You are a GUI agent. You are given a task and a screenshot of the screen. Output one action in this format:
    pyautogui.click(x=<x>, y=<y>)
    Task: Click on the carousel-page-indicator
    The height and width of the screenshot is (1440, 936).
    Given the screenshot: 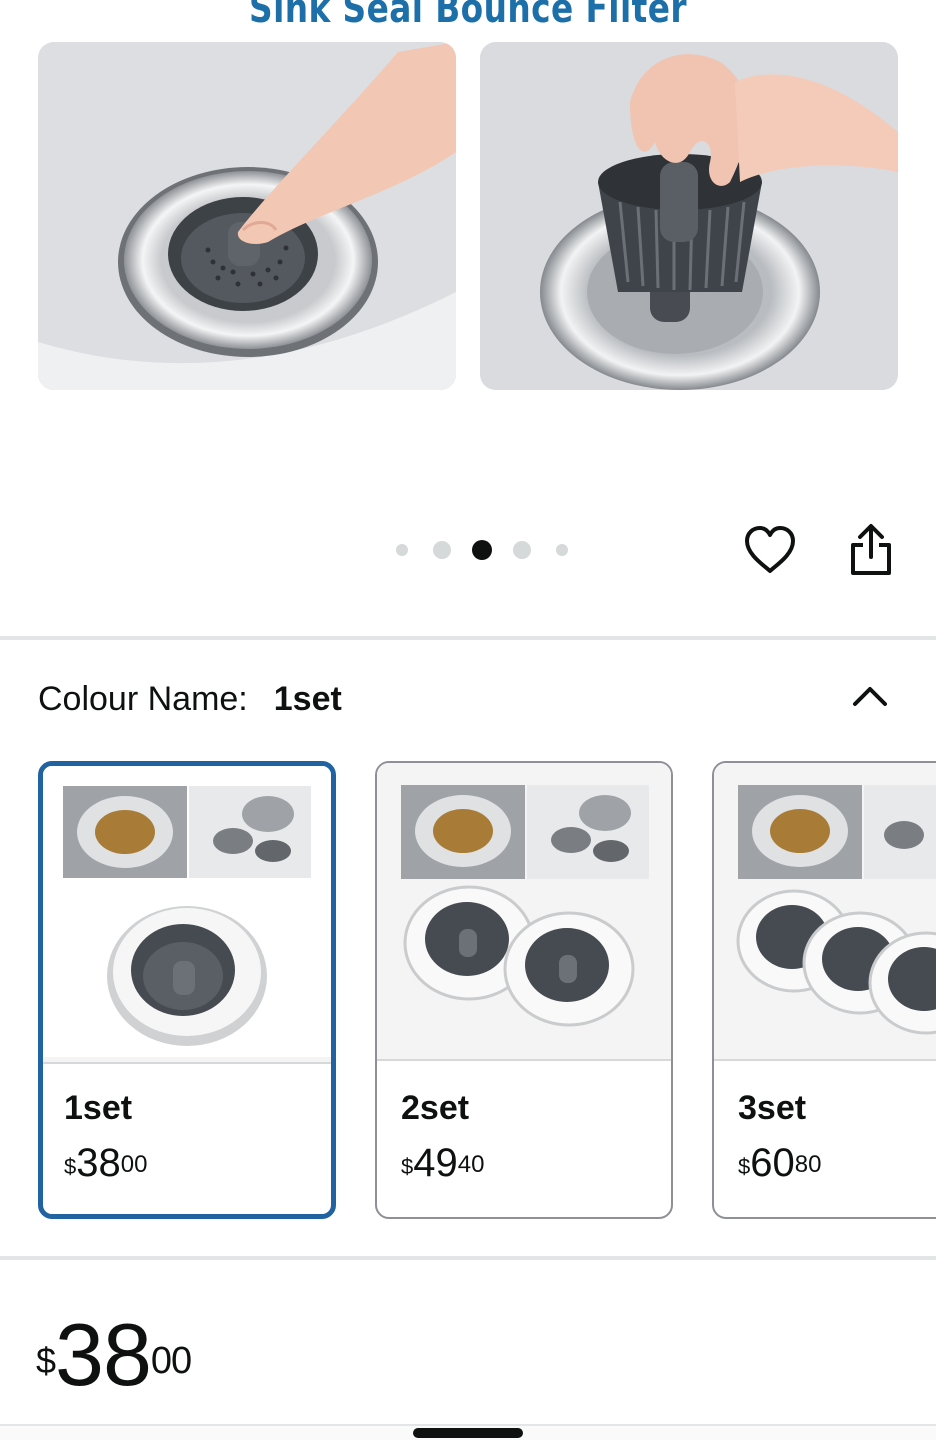 What is the action you would take?
    pyautogui.click(x=482, y=550)
    